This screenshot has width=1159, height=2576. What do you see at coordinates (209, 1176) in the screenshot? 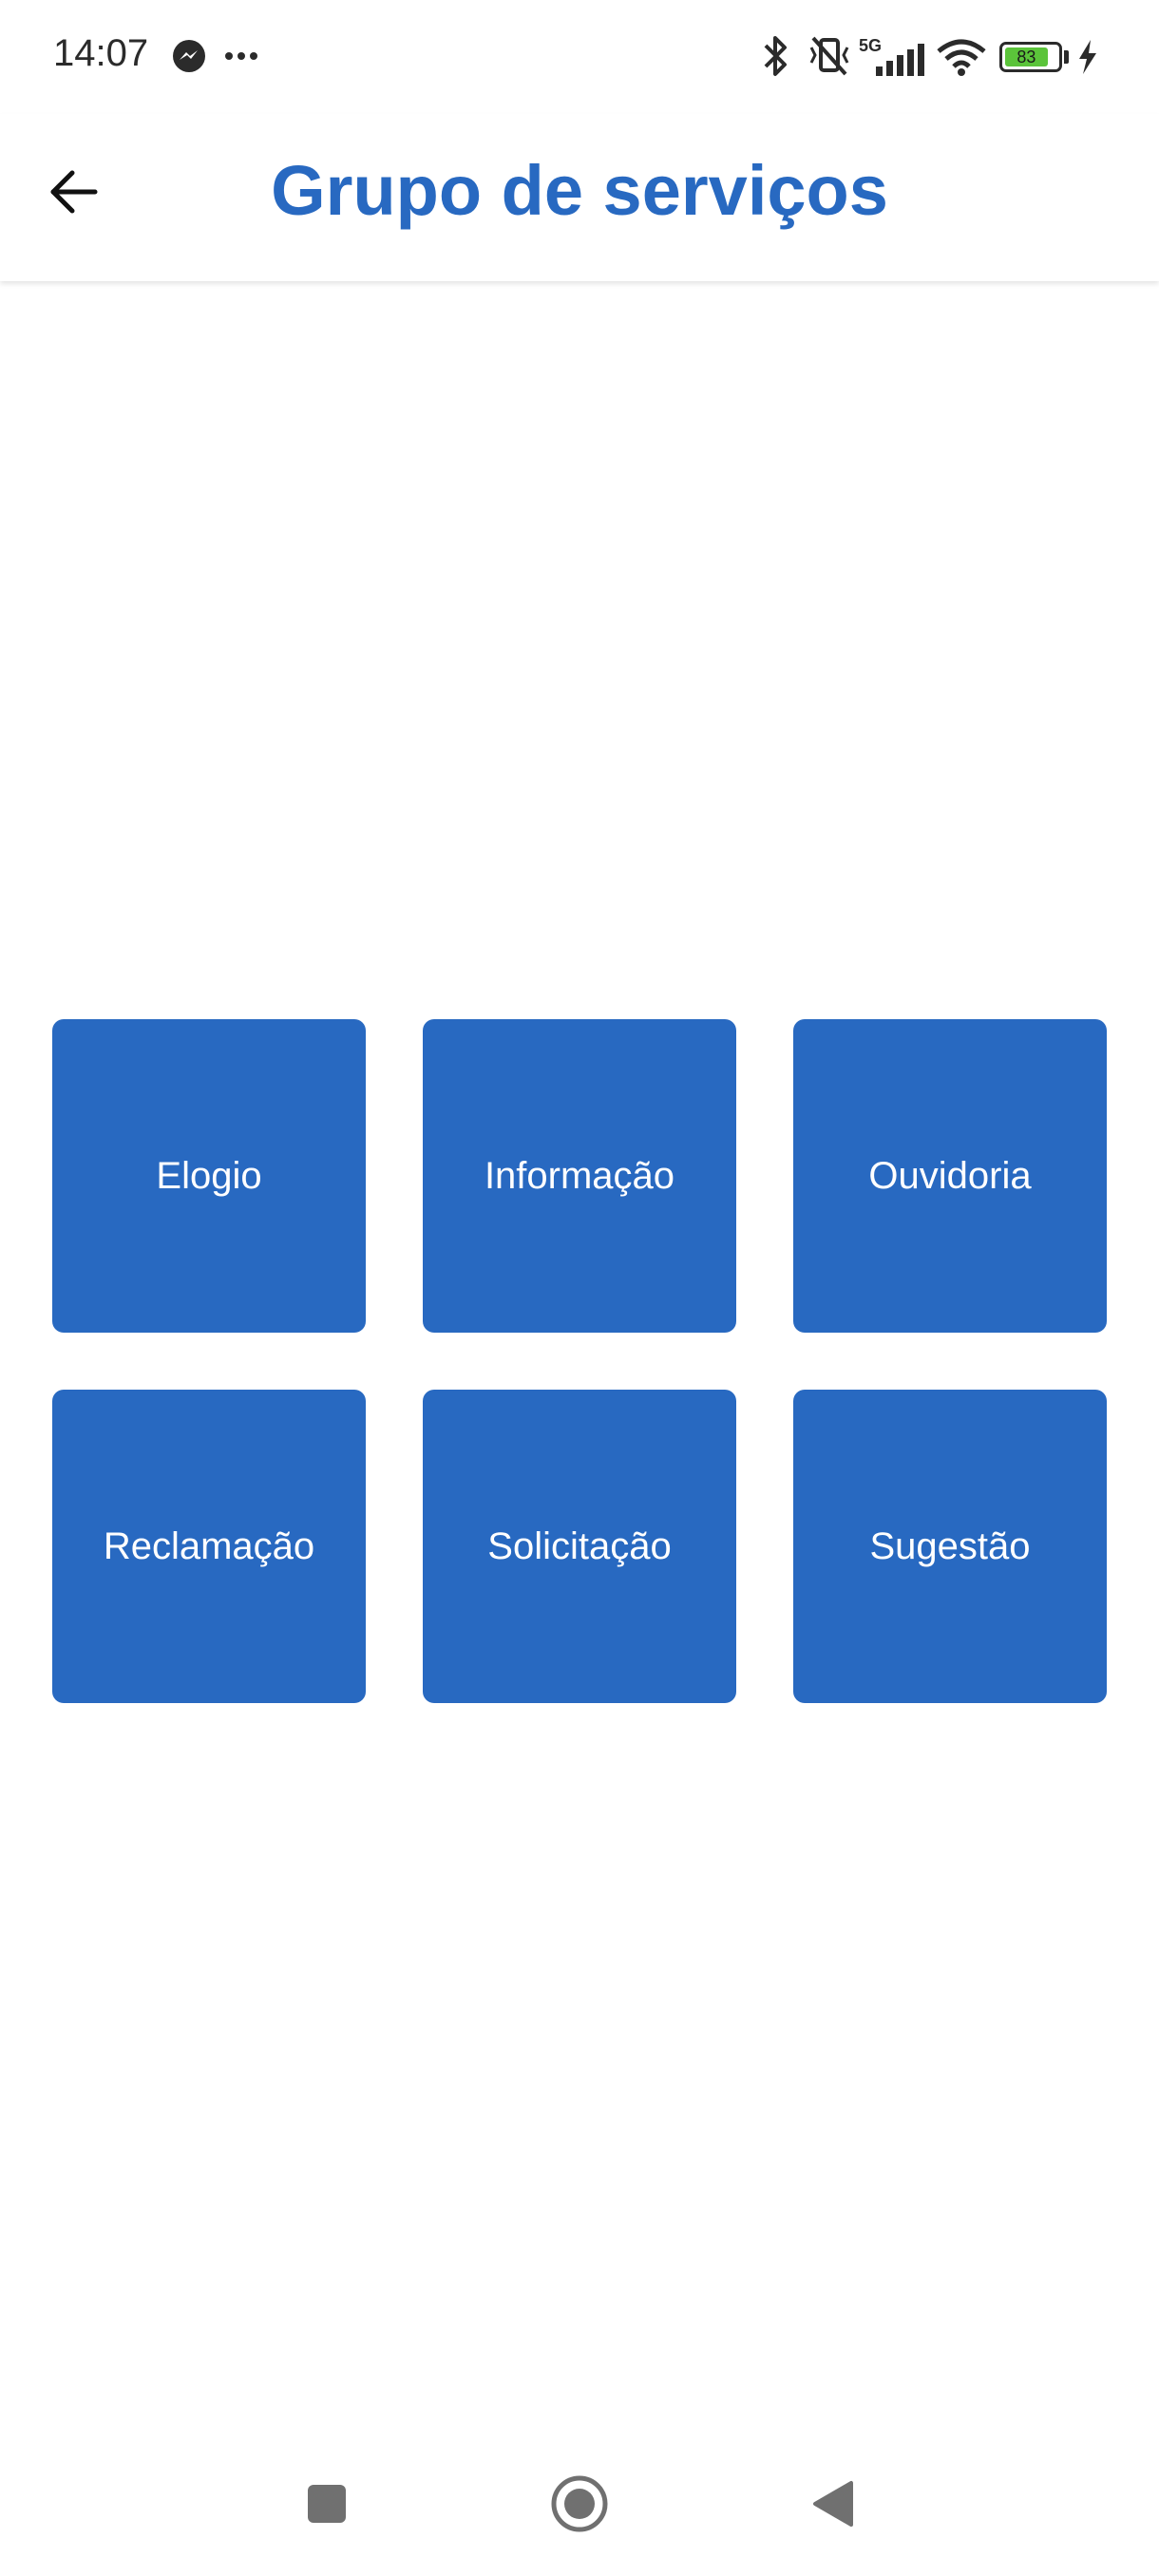
I see `service-tile-elogio: Elogio` at bounding box center [209, 1176].